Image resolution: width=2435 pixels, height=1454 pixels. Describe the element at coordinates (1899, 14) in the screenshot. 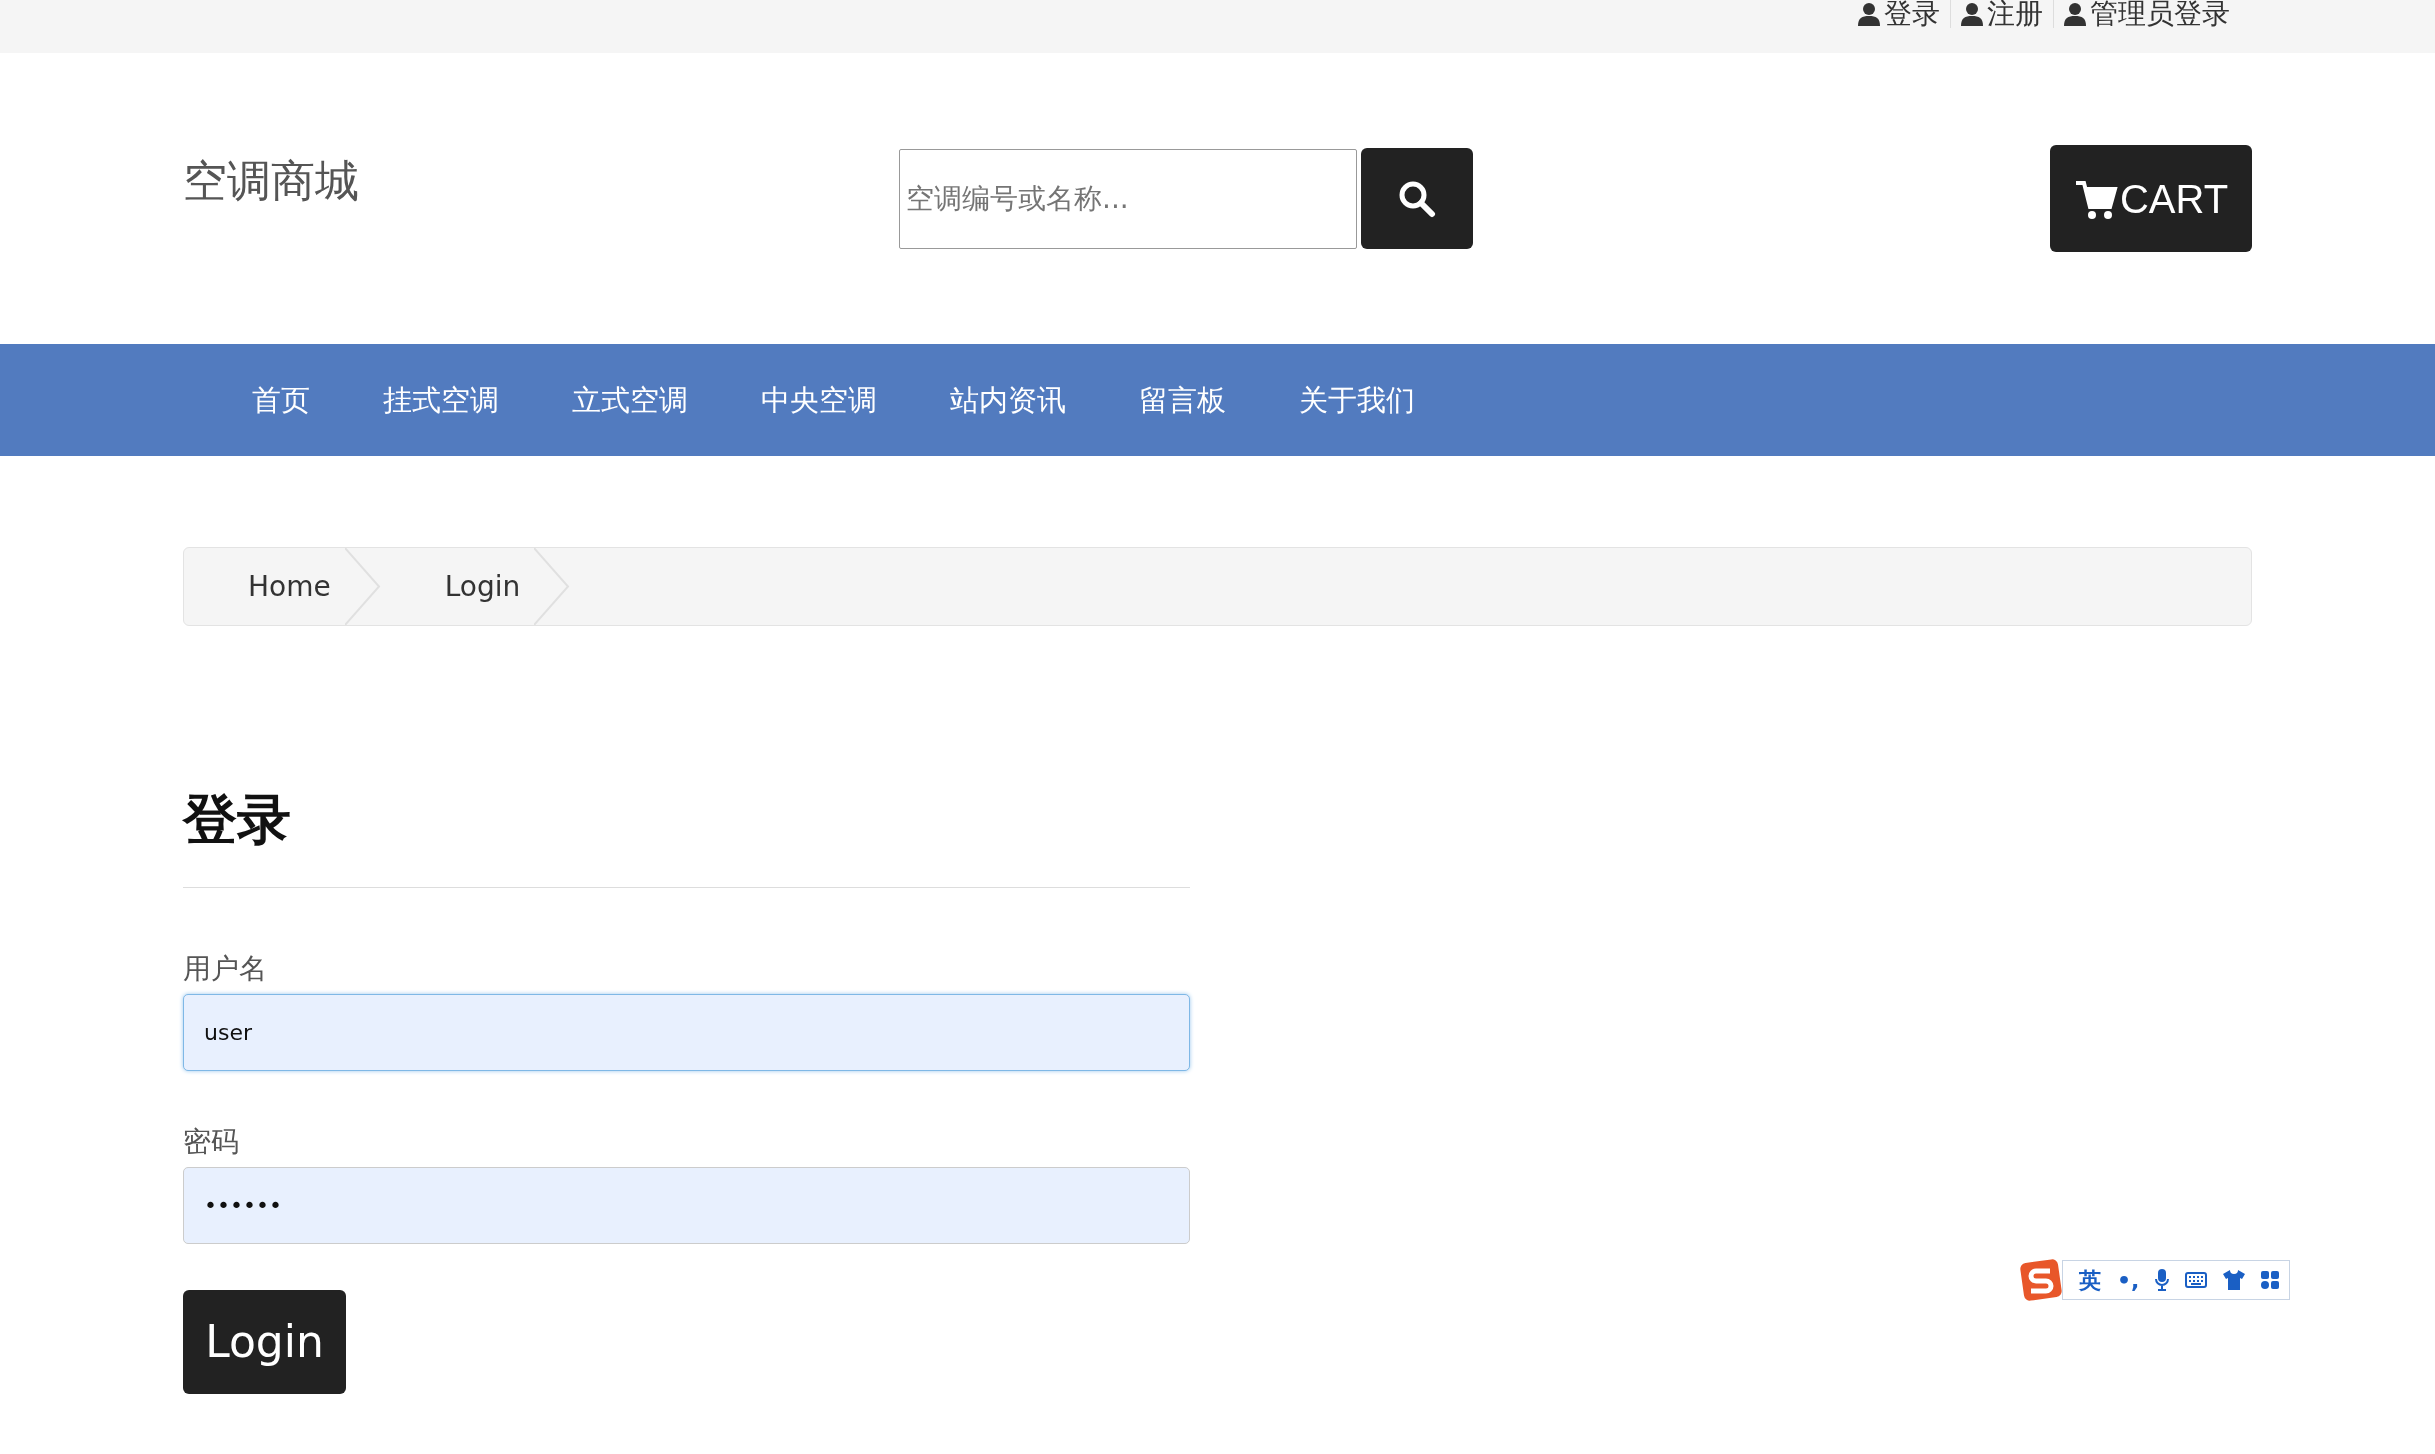

I see `top-link: 登录` at that location.